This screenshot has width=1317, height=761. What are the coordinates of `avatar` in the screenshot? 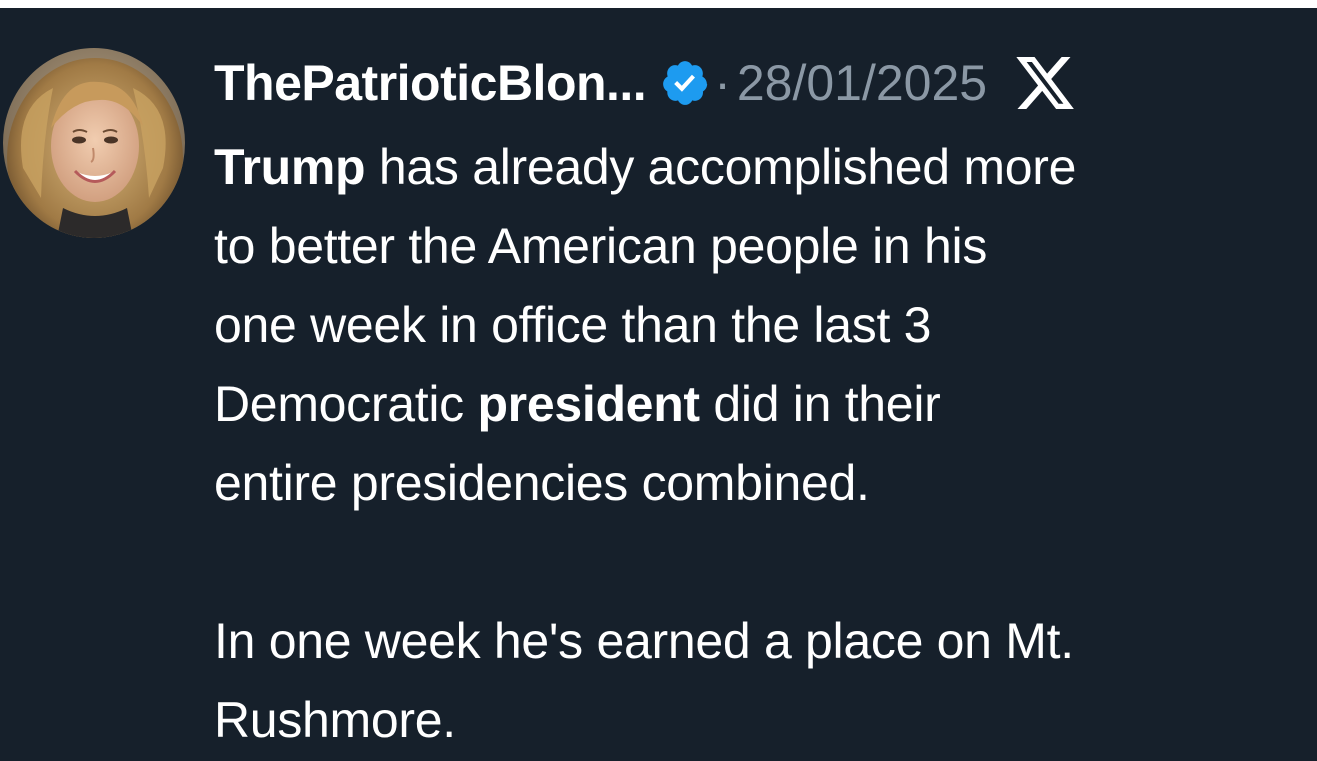 It's located at (94, 143).